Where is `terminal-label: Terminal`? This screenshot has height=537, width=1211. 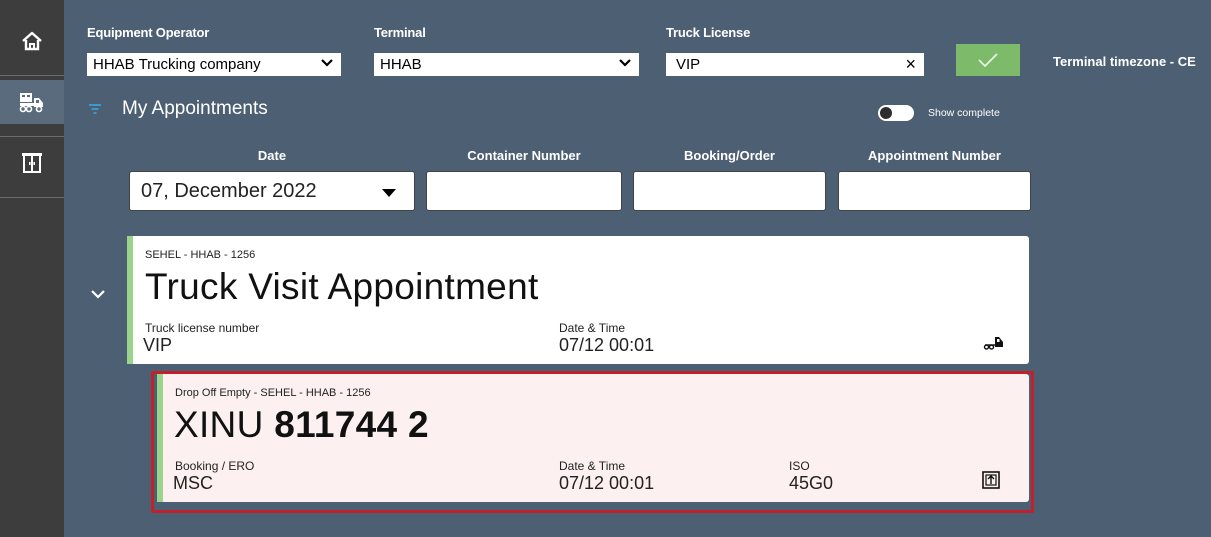 terminal-label: Terminal is located at coordinates (400, 32).